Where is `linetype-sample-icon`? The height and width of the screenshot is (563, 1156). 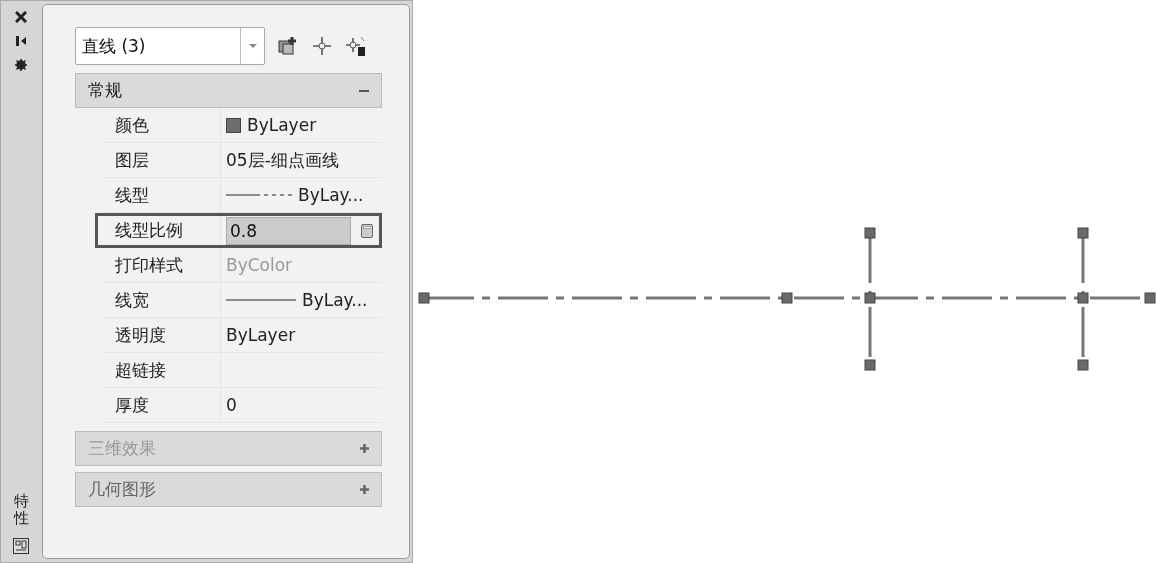 linetype-sample-icon is located at coordinates (259, 195).